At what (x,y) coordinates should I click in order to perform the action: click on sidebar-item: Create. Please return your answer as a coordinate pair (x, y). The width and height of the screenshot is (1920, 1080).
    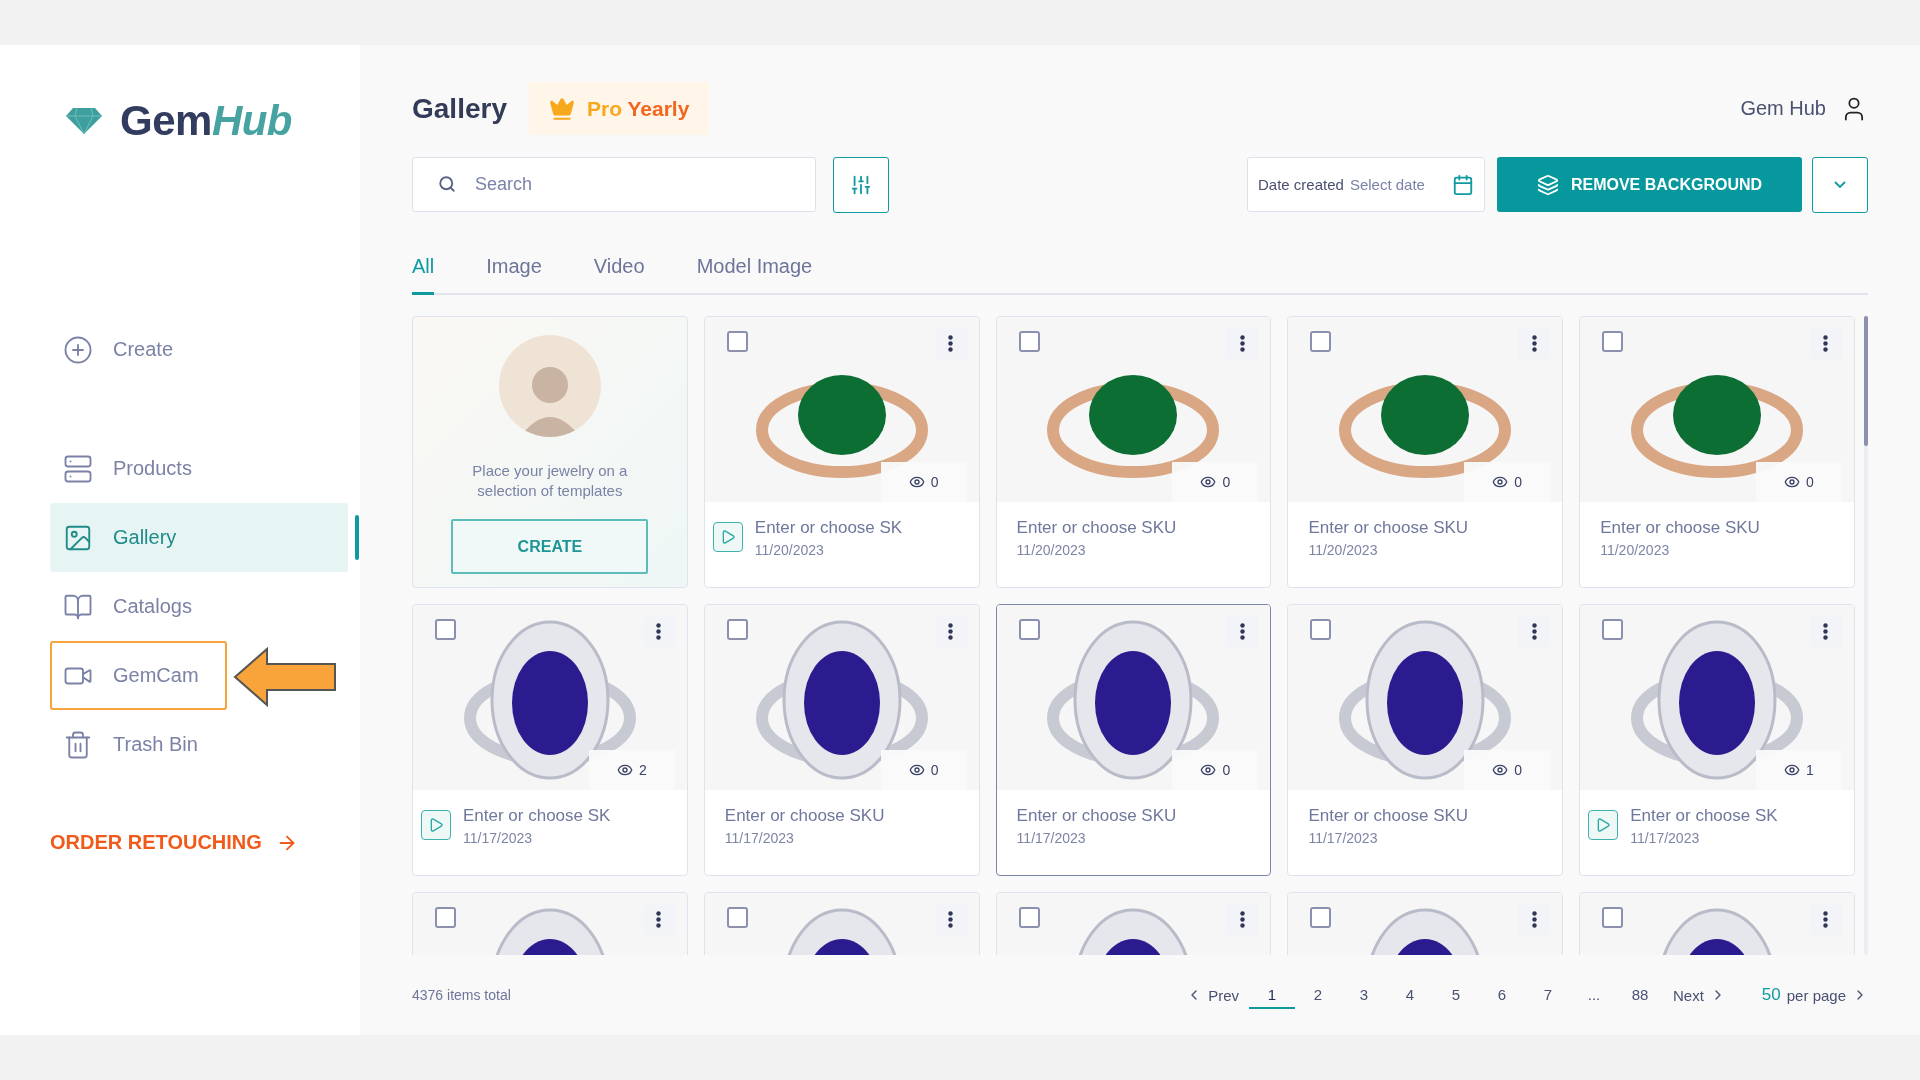
    Looking at the image, I should click on (126, 349).